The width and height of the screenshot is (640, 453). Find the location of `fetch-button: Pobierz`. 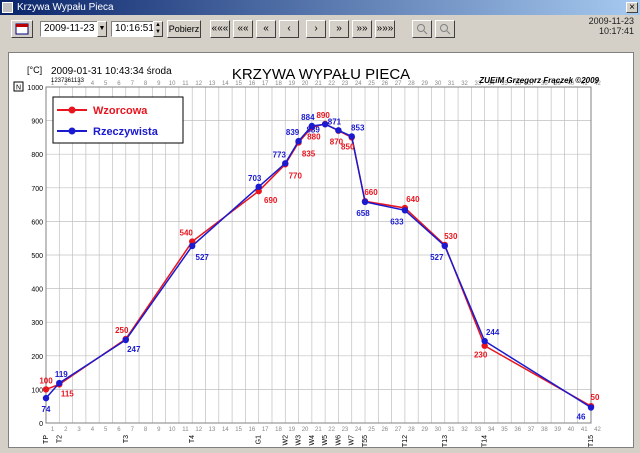

fetch-button: Pobierz is located at coordinates (184, 29).